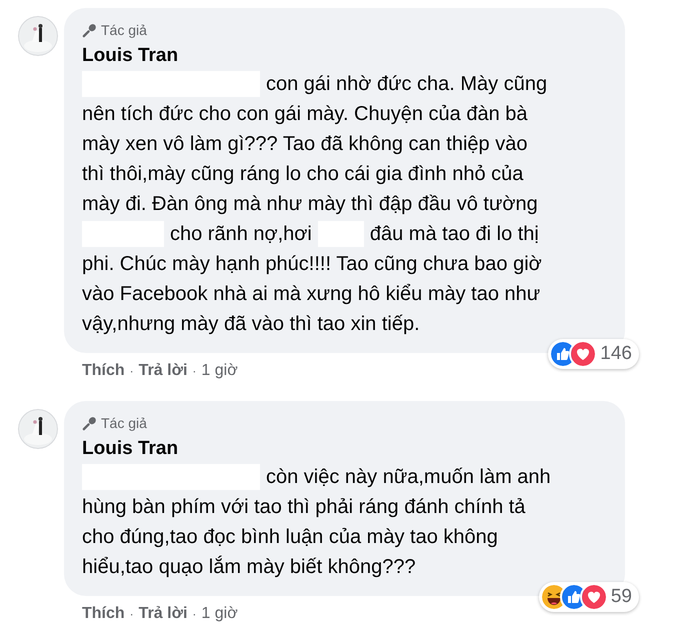  Describe the element at coordinates (290, 537) in the screenshot. I see `comment-text: cho đúng,tao đọc bình luận của mày tao không` at that location.